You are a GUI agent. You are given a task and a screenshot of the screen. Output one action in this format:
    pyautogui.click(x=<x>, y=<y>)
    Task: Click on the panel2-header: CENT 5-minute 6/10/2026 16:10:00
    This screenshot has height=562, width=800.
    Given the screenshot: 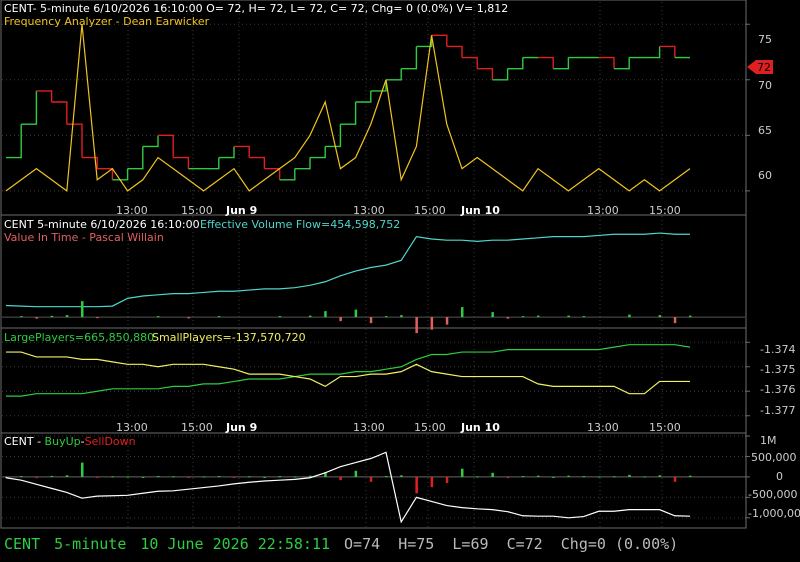 What is the action you would take?
    pyautogui.click(x=102, y=224)
    